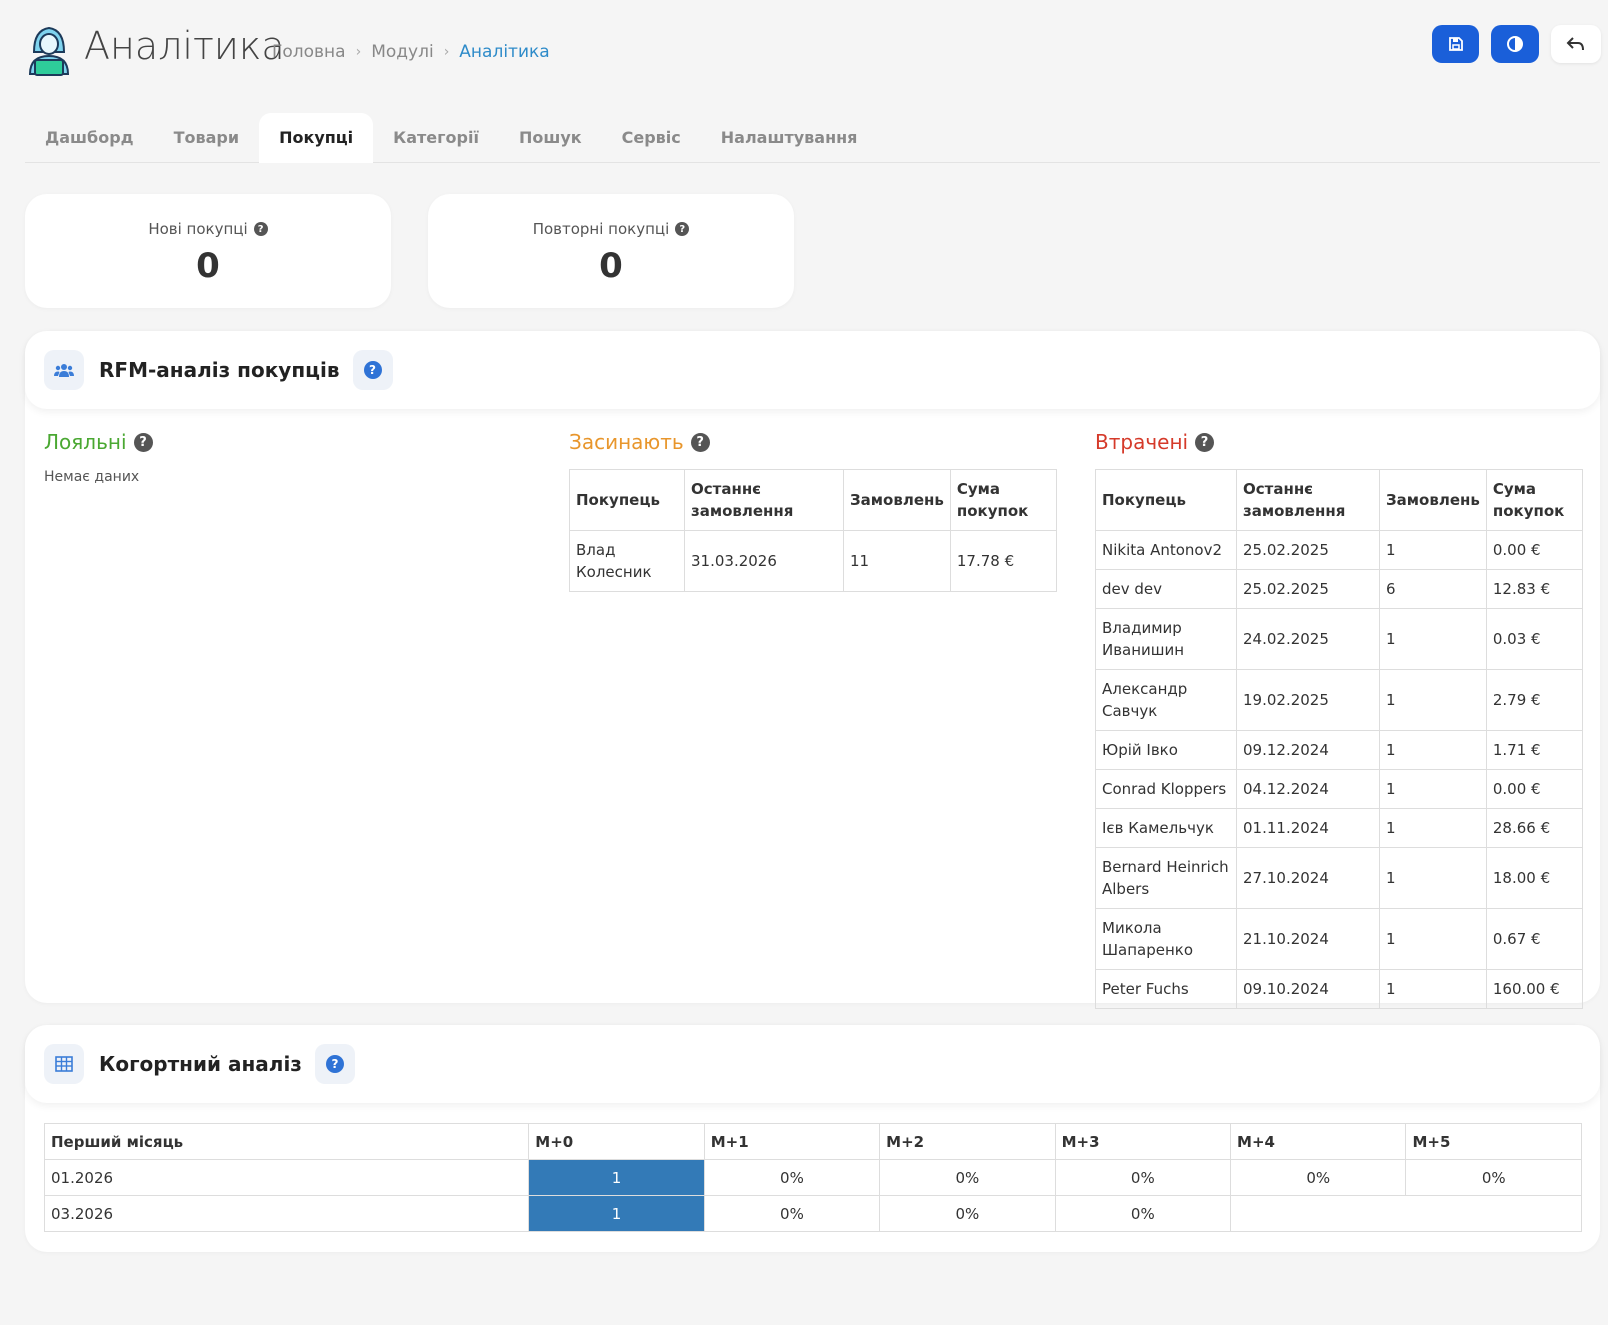 This screenshot has height=1325, width=1608. I want to click on tab-search: Пошук, so click(550, 138).